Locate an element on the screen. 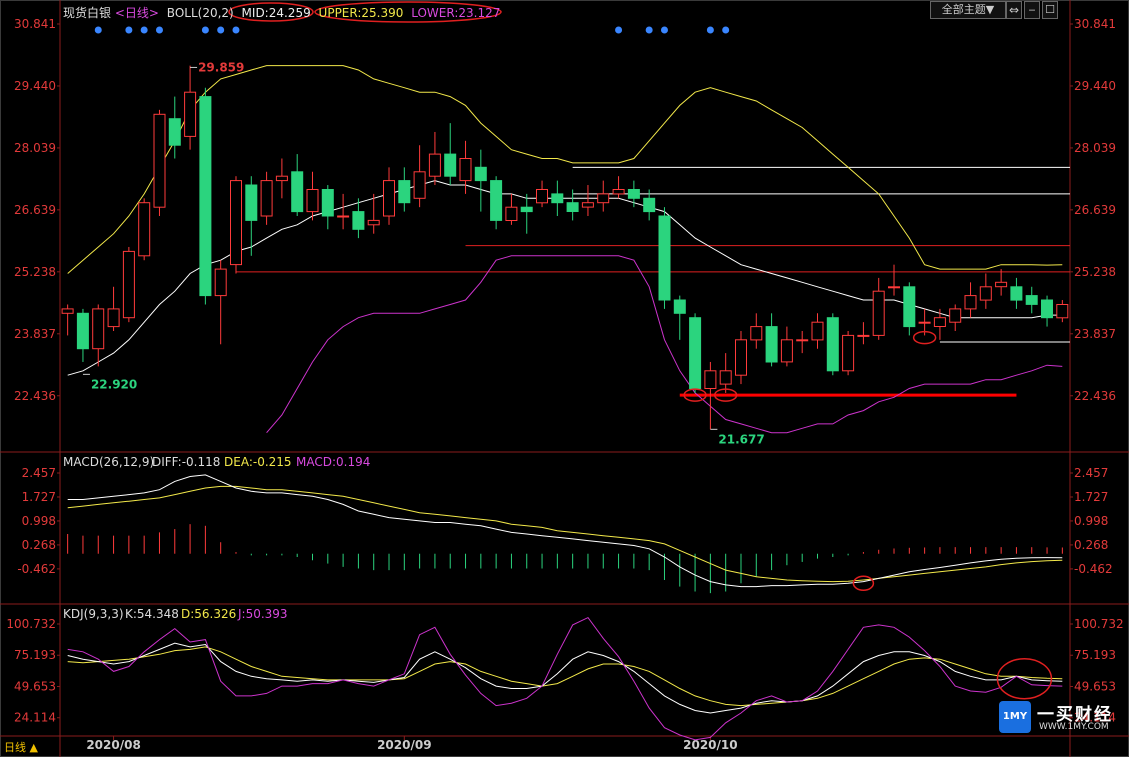 The width and height of the screenshot is (1129, 757). price-tick-label-left: 30.841 is located at coordinates (35, 24).